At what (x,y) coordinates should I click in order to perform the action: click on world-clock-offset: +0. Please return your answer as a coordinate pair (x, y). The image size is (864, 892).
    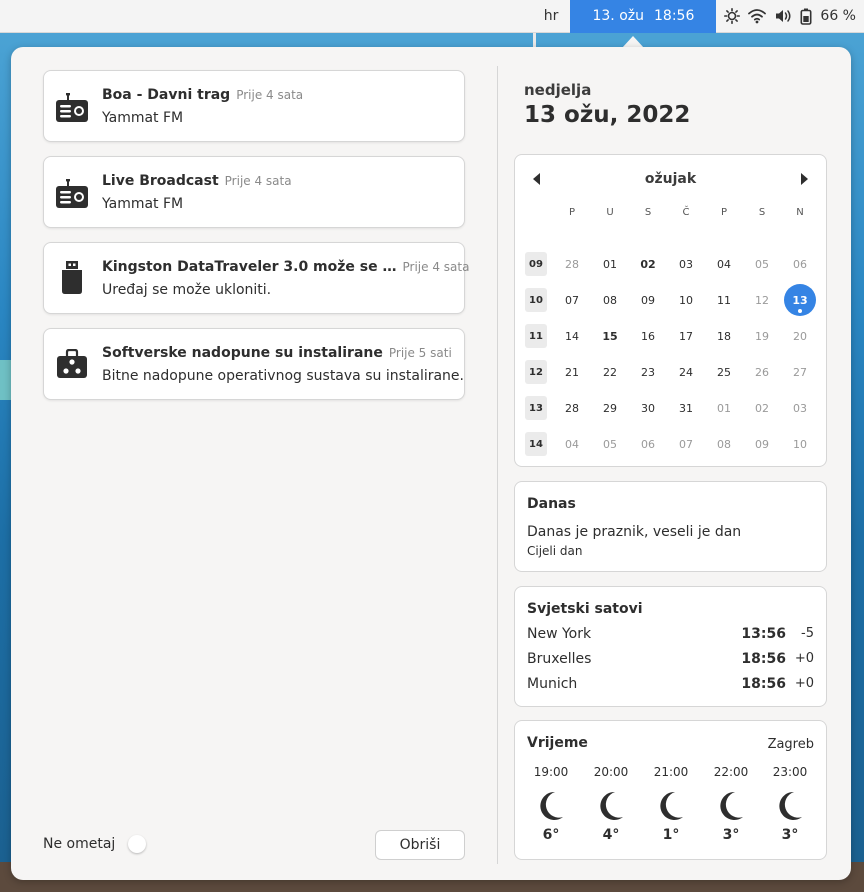
    Looking at the image, I should click on (804, 658).